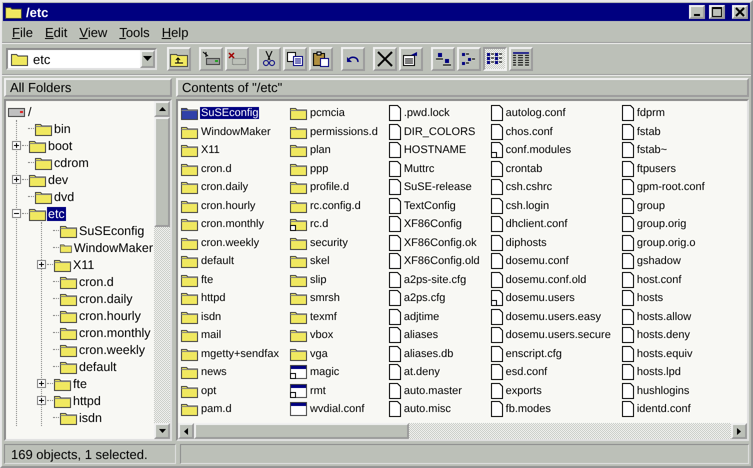 This screenshot has height=468, width=753. Describe the element at coordinates (211, 59) in the screenshot. I see `map-drive-button` at that location.